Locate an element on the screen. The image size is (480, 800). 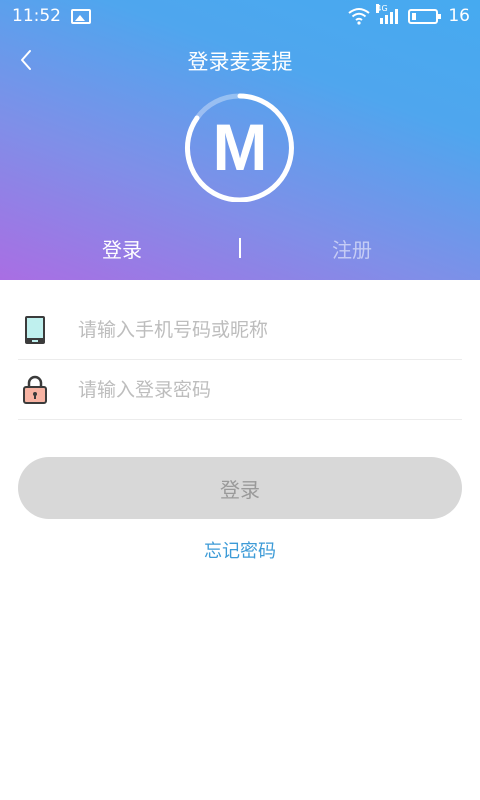
wifi-icon is located at coordinates (359, 16).